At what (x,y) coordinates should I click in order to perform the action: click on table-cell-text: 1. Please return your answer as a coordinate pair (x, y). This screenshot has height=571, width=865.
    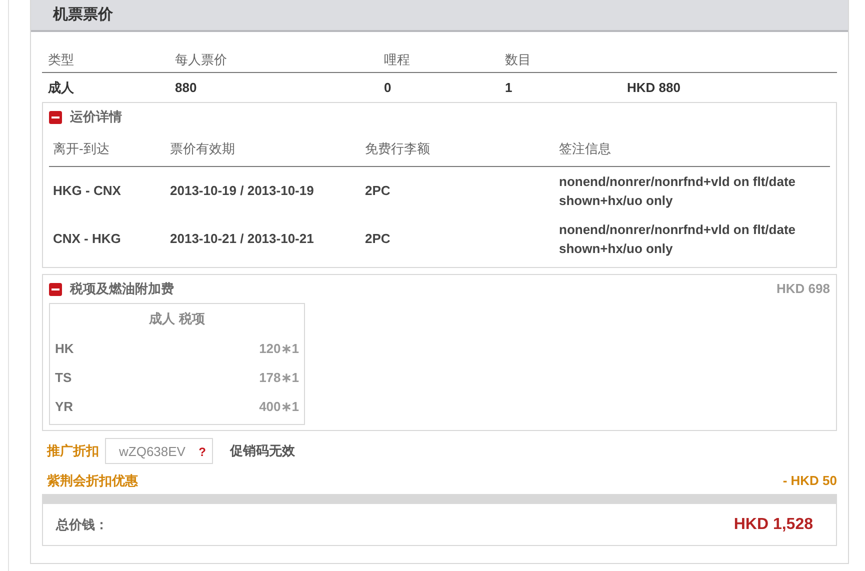
    Looking at the image, I should click on (509, 87).